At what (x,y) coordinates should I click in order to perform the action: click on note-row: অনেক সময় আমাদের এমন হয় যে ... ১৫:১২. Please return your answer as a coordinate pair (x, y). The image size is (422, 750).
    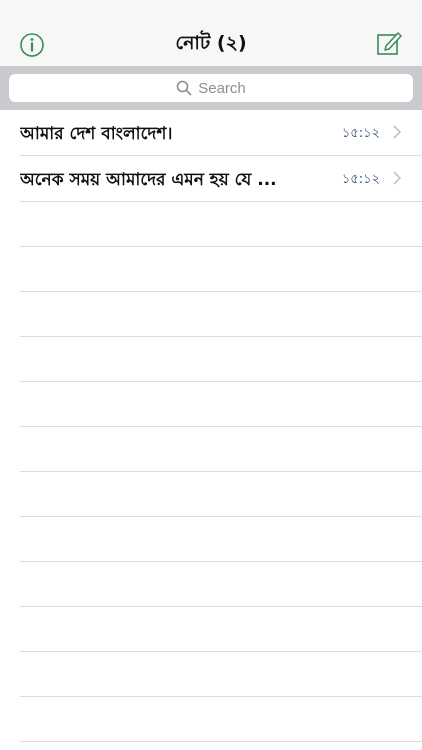
    Looking at the image, I should click on (221, 179).